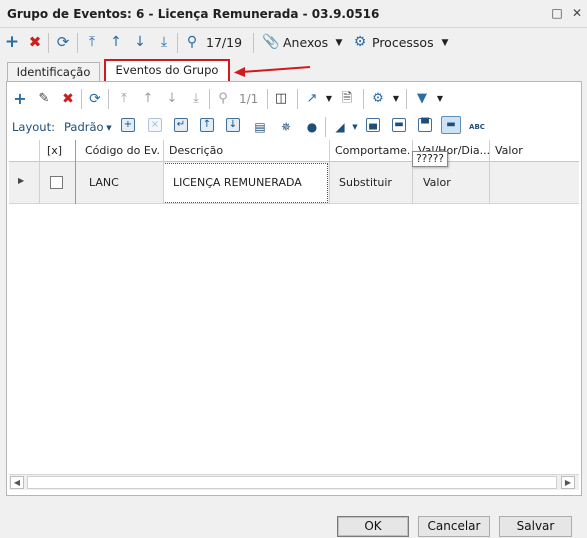 The width and height of the screenshot is (587, 538). Describe the element at coordinates (33, 127) in the screenshot. I see `layout-label: Layout:` at that location.